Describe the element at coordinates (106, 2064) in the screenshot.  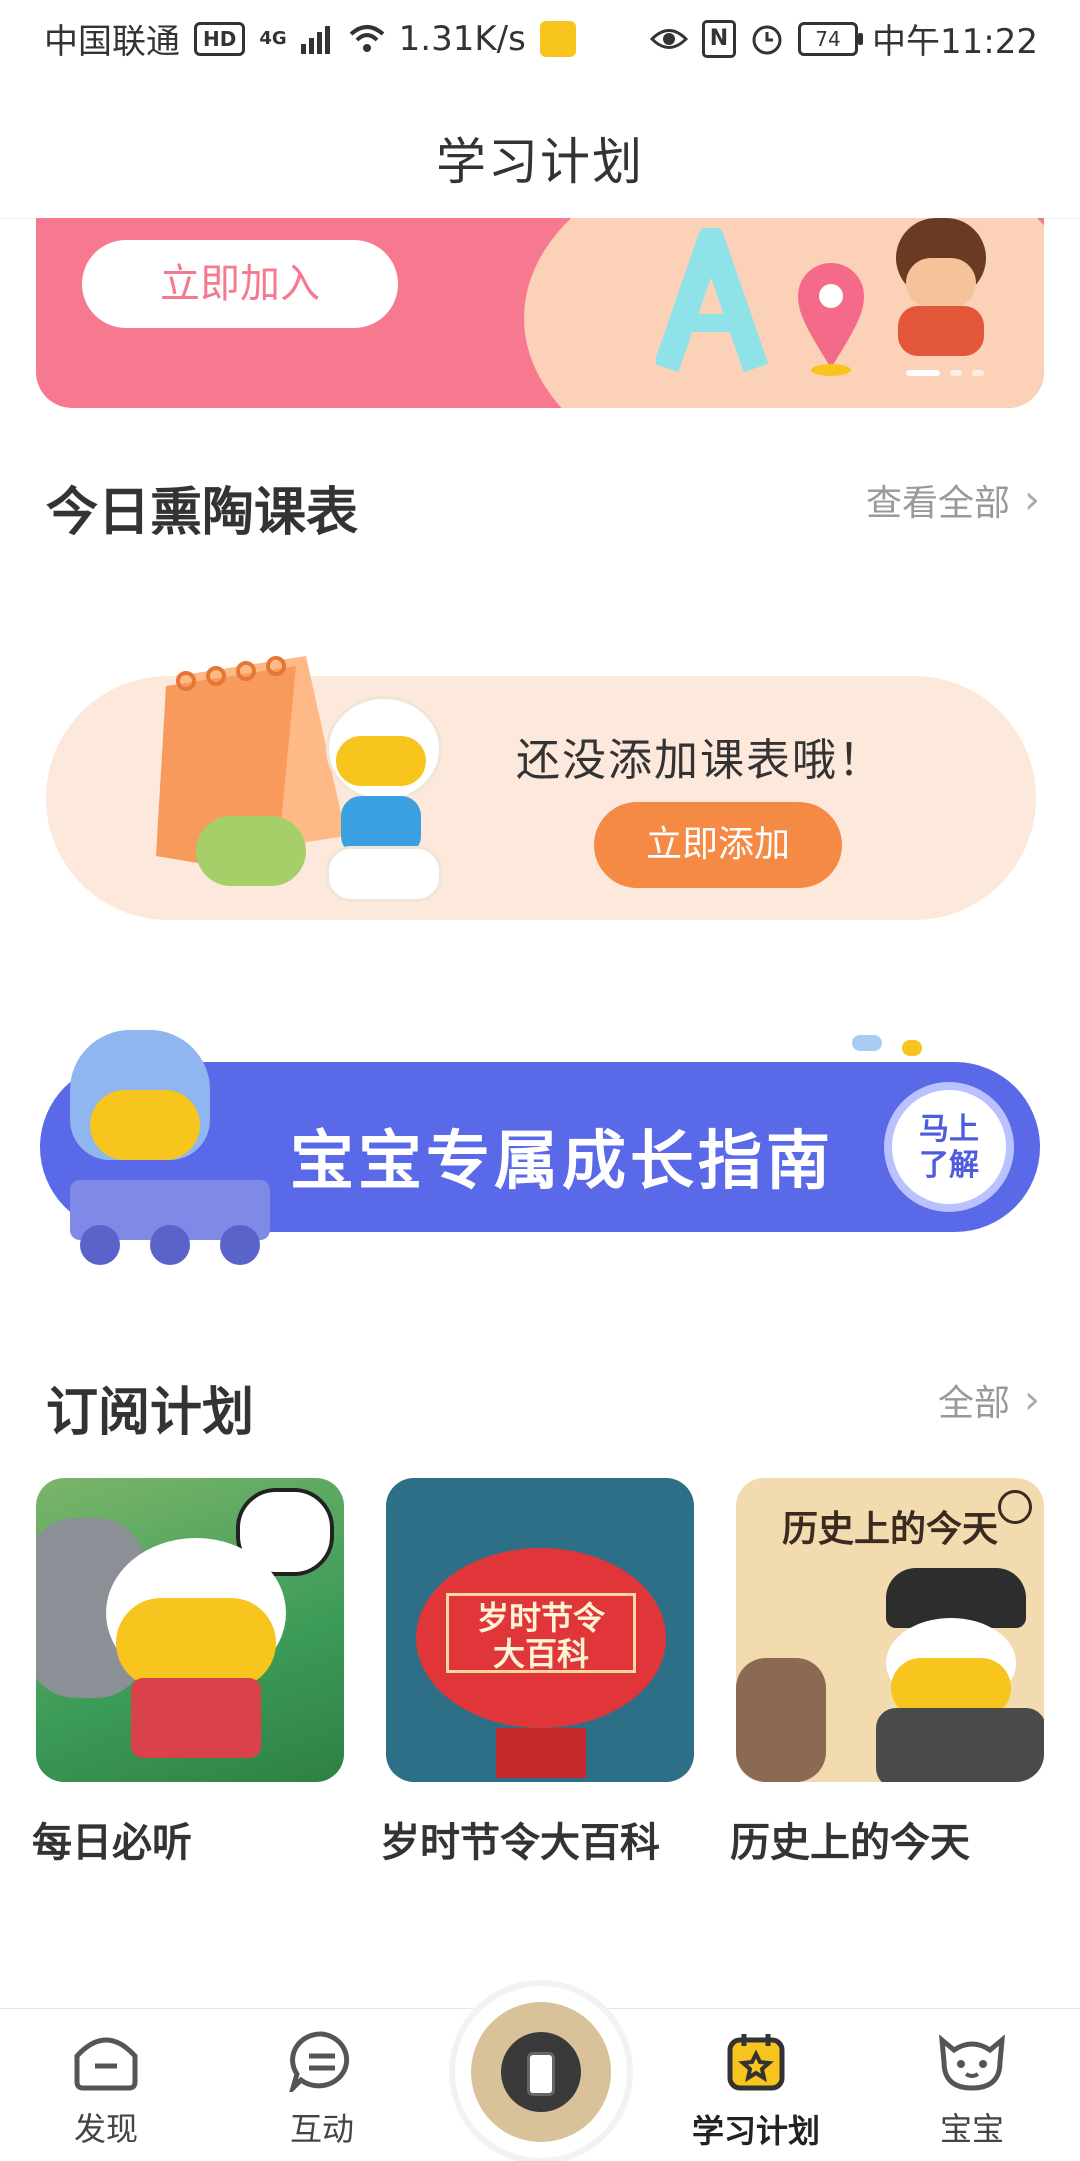
I see `home-icon` at that location.